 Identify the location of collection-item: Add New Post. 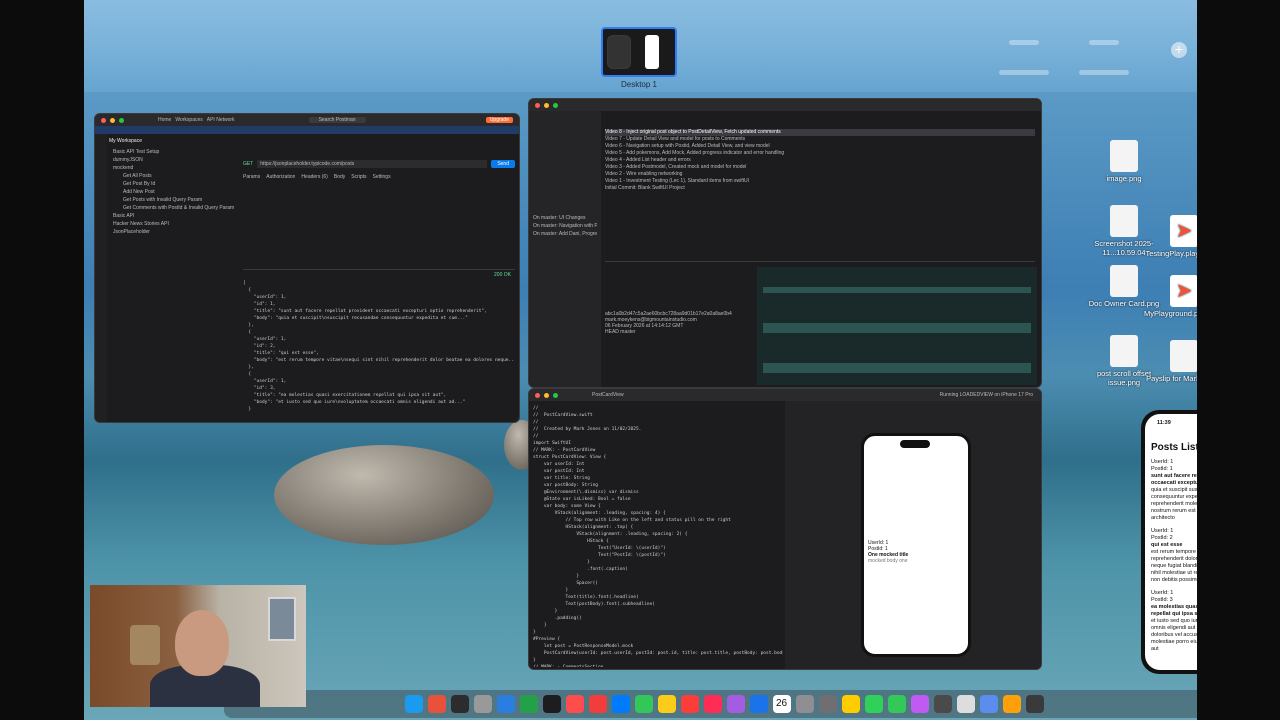
(174, 192).